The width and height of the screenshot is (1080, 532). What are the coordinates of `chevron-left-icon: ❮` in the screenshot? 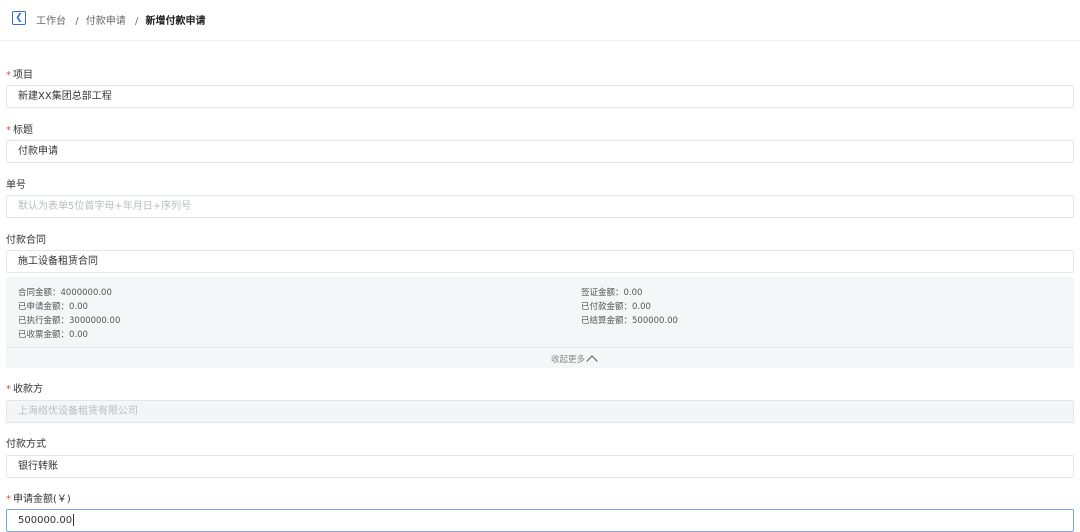 It's located at (19, 18).